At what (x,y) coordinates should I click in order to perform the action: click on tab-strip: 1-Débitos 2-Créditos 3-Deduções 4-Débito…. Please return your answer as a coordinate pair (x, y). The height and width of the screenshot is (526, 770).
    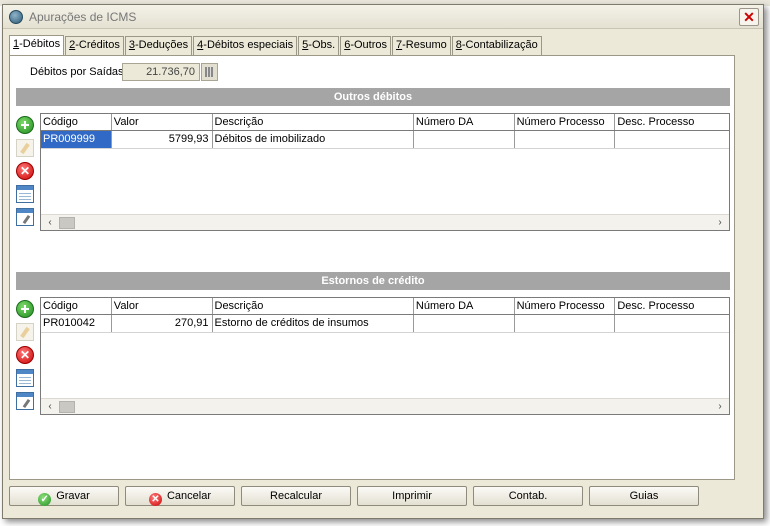
    Looking at the image, I should click on (276, 45).